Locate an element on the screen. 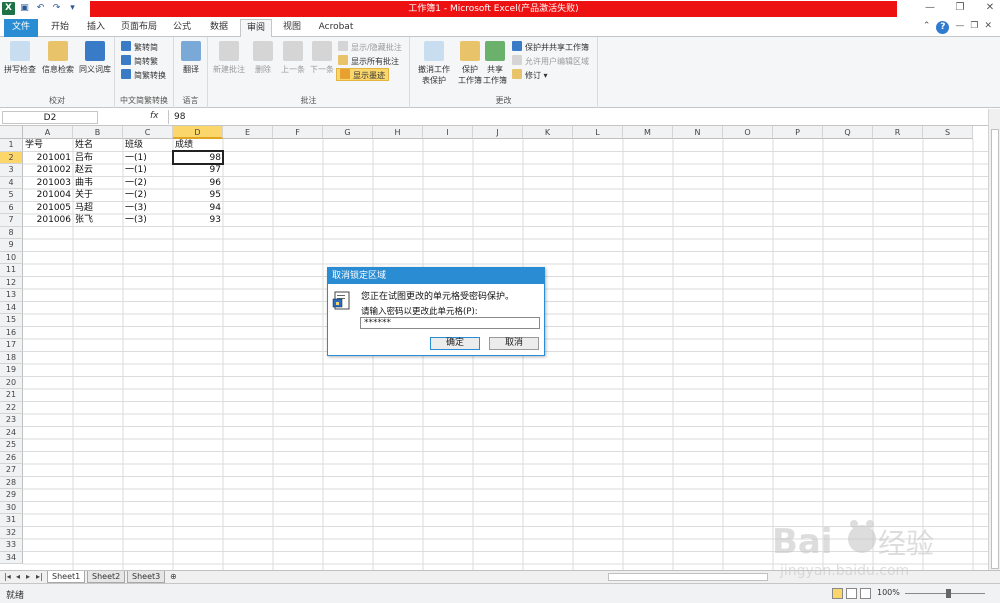 The height and width of the screenshot is (603, 1000). active-cell-d2 is located at coordinates (198, 157).